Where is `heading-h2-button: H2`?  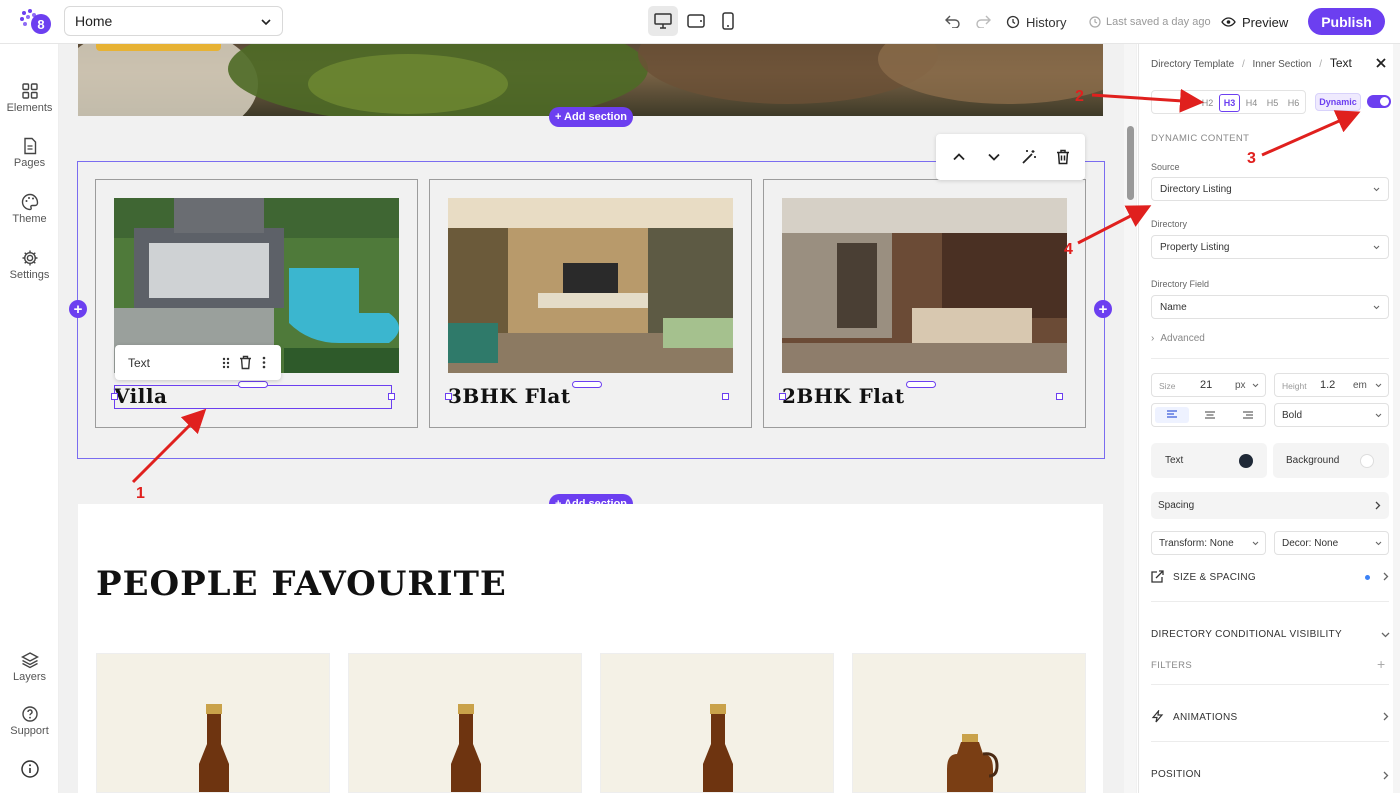
heading-h2-button: H2 is located at coordinates (1207, 103).